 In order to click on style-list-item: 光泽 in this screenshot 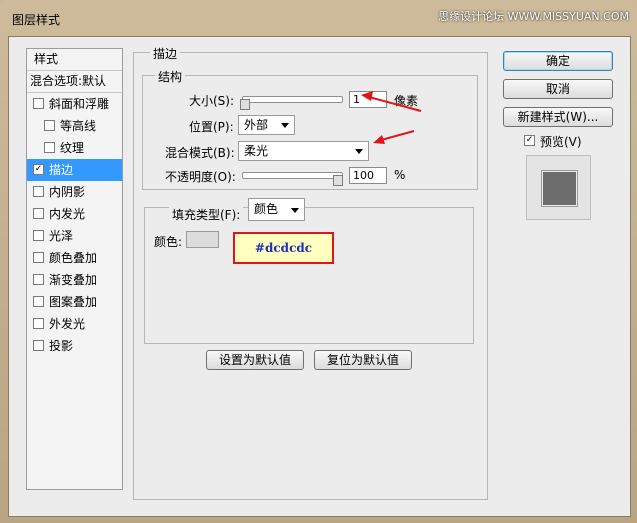, I will do `click(74, 236)`.